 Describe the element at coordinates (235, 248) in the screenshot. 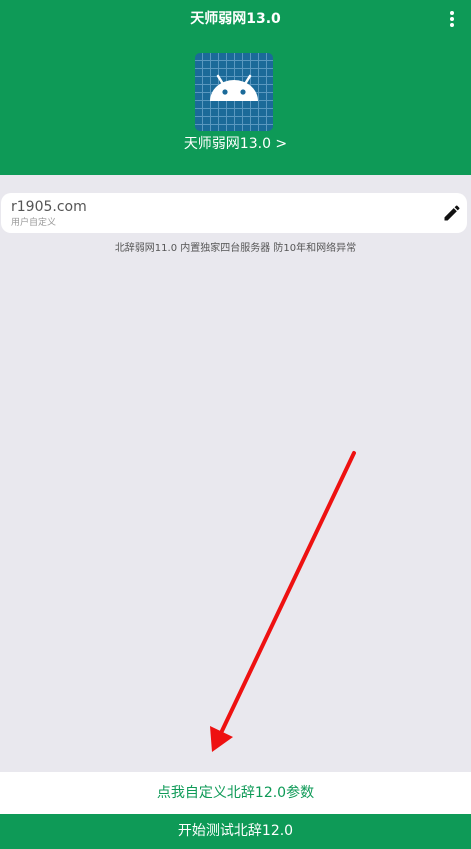

I see `server-info-text: 北辞弱网11.0 内置独家四台服务器 防10年和网络异常` at that location.